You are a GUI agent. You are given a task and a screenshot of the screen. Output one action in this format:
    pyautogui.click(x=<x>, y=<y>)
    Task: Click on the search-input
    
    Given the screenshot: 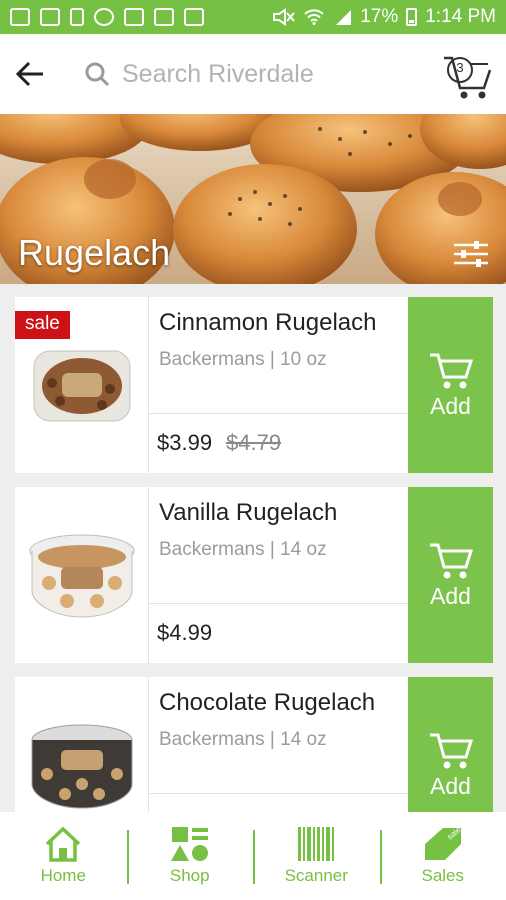 What is the action you would take?
    pyautogui.click(x=267, y=74)
    